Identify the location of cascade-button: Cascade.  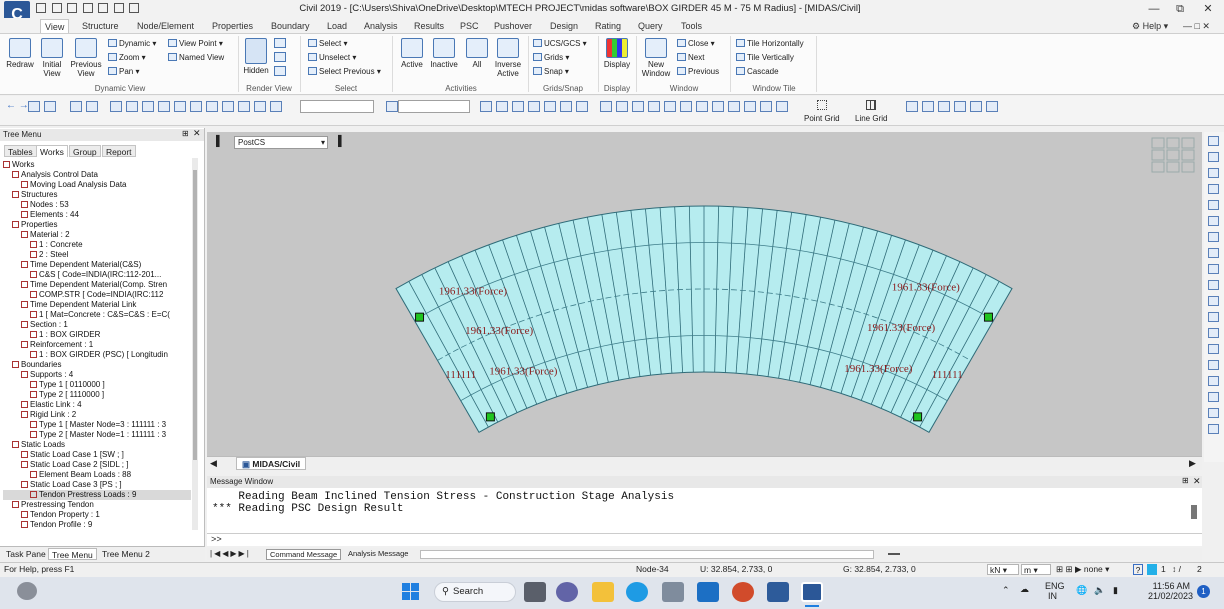
(757, 72).